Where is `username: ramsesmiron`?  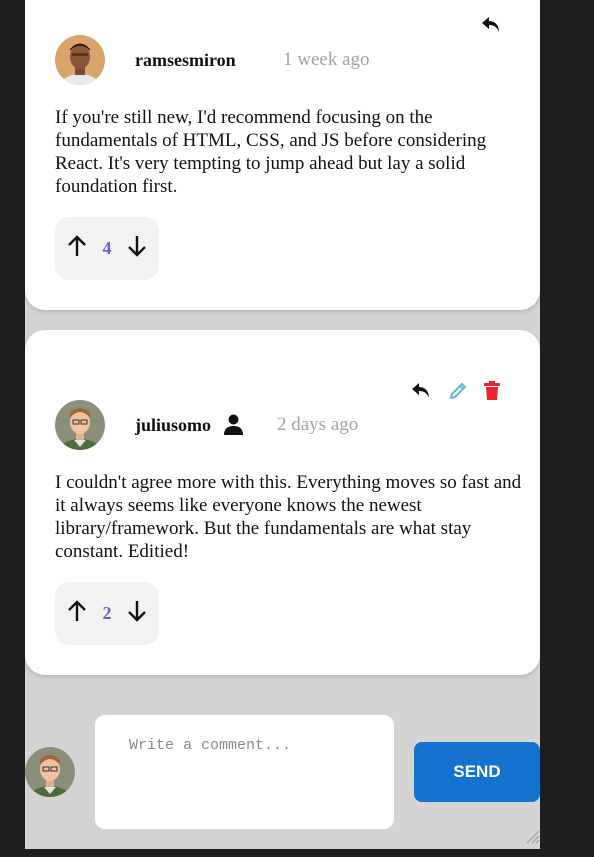
username: ramsesmiron is located at coordinates (185, 60).